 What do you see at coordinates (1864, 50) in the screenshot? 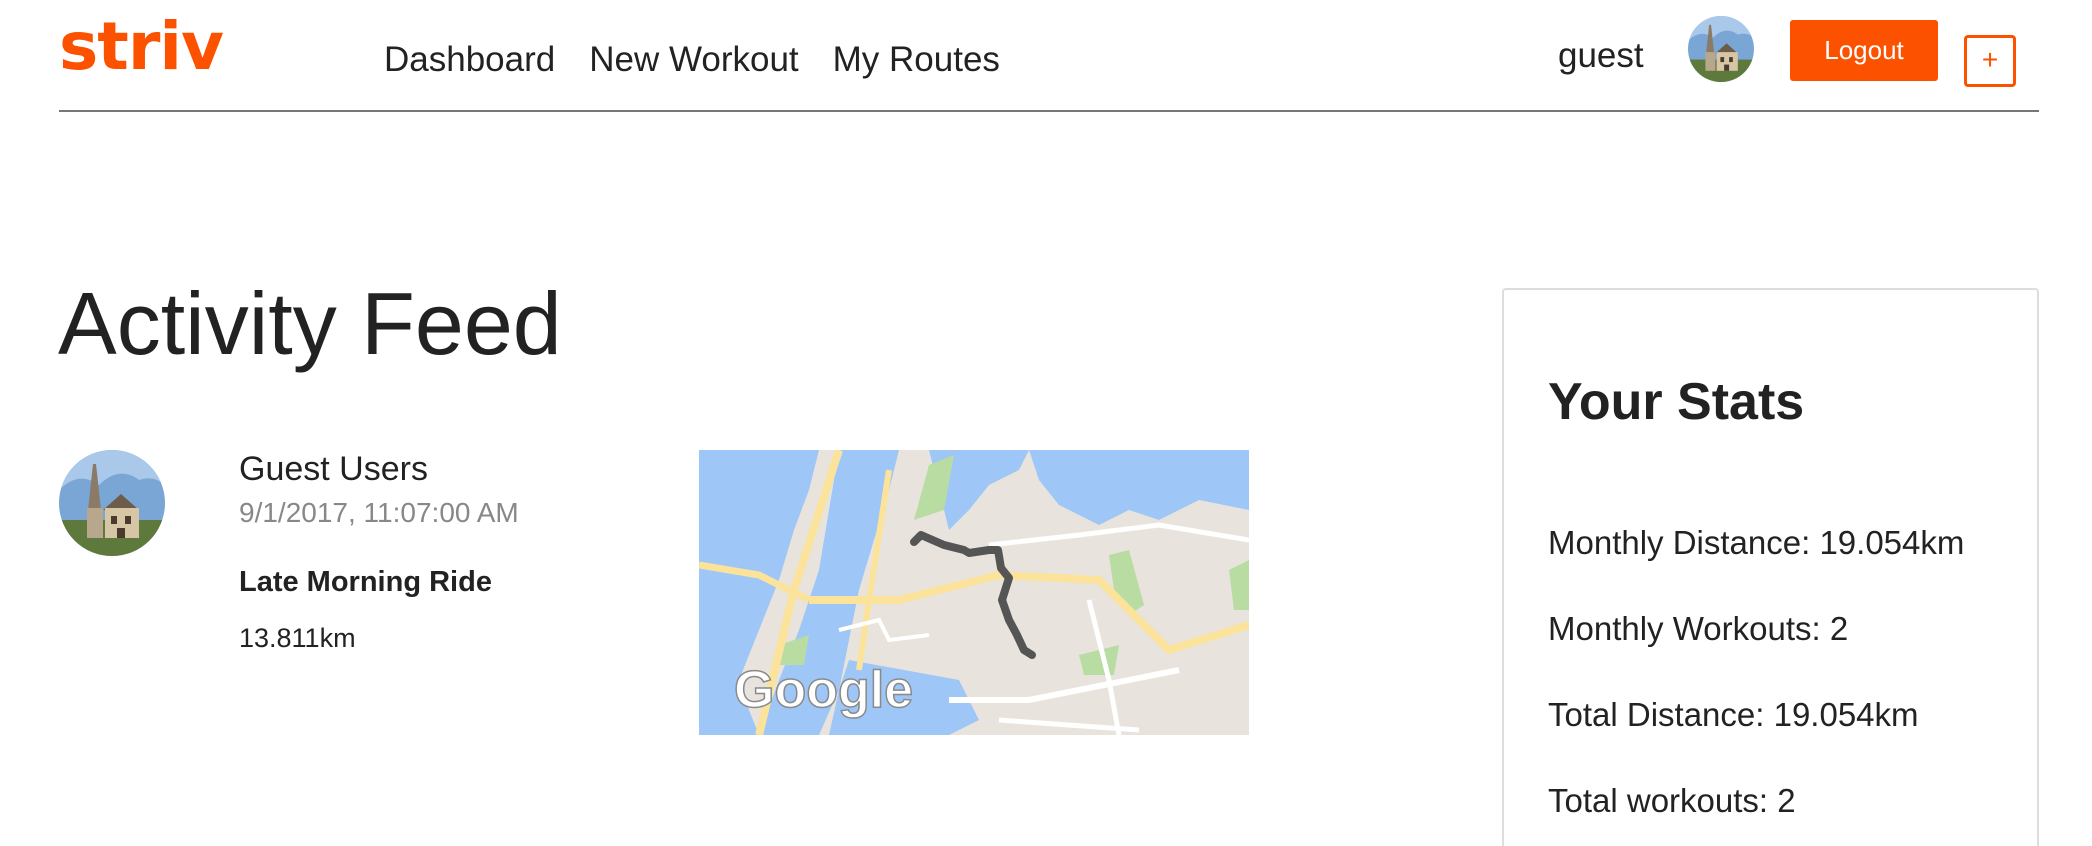
I see `logout-button: Logout` at bounding box center [1864, 50].